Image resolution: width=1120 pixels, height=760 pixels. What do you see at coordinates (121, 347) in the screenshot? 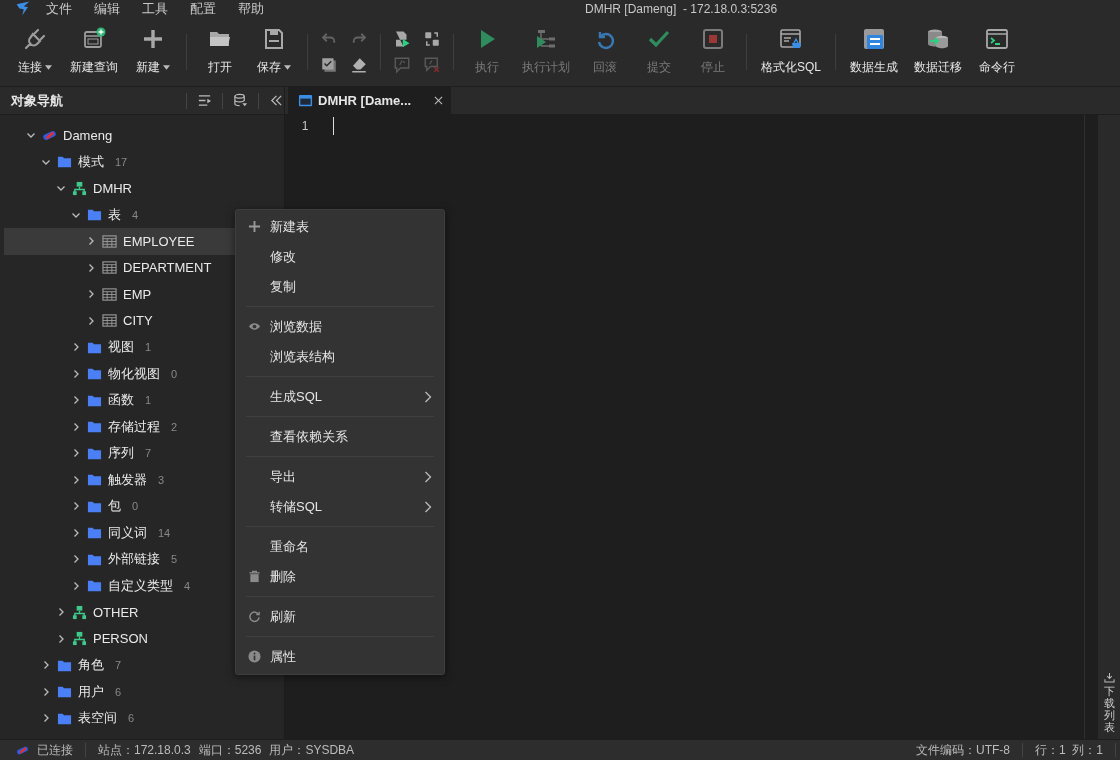
I see `tree-label: 视图` at bounding box center [121, 347].